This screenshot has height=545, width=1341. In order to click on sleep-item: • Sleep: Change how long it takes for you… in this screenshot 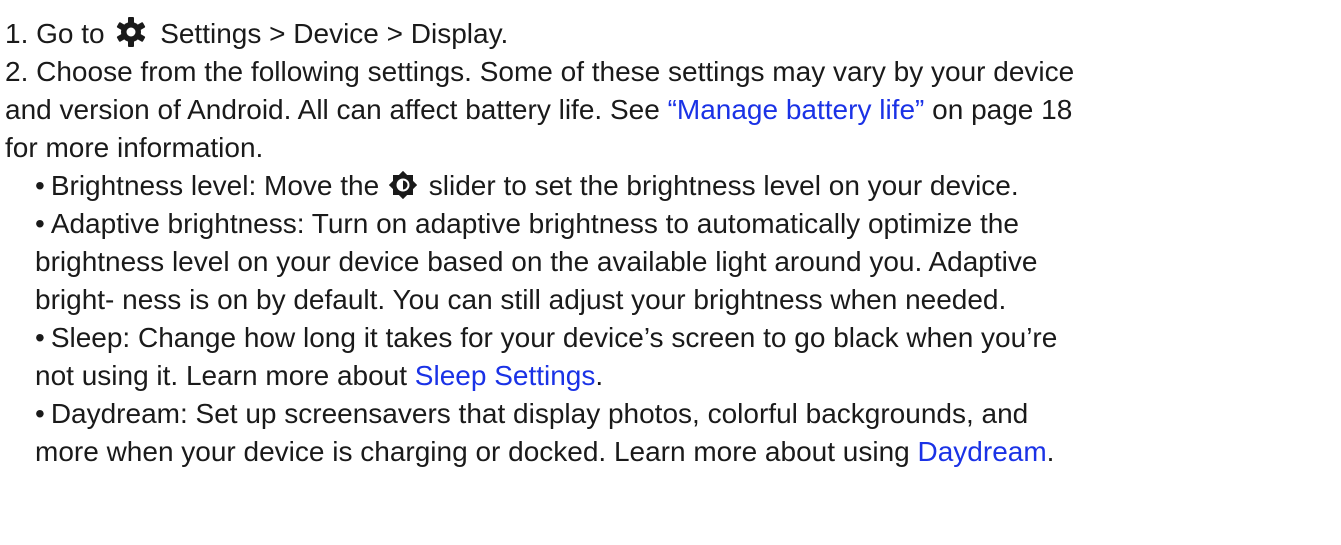, I will do `click(672, 338)`.